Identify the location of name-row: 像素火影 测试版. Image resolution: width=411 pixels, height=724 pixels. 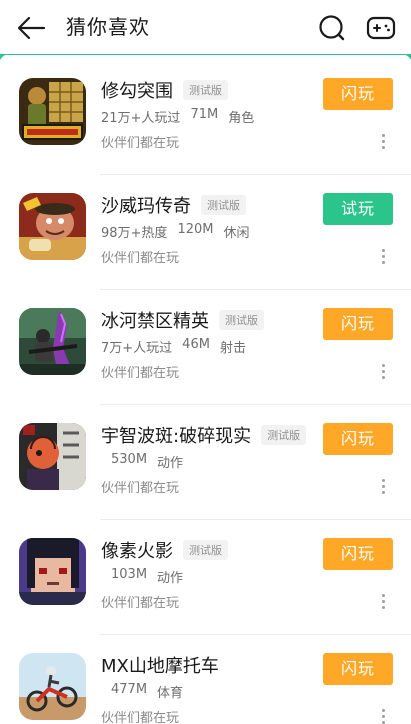
(164, 550).